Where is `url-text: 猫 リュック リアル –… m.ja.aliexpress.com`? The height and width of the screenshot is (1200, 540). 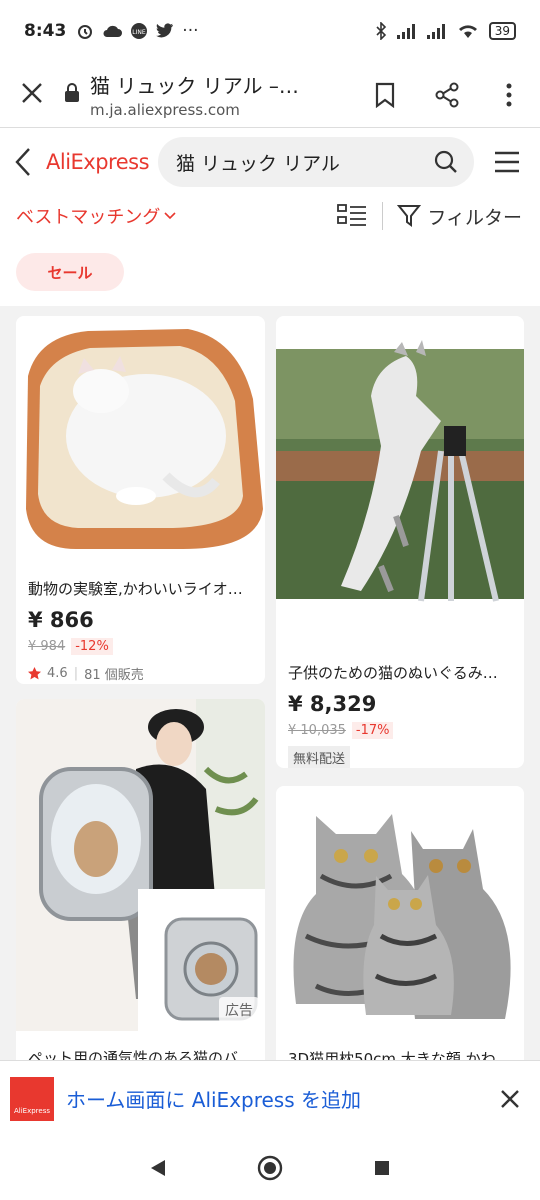
url-text: 猫 リュック リアル –… m.ja.aliexpress.com is located at coordinates (222, 94).